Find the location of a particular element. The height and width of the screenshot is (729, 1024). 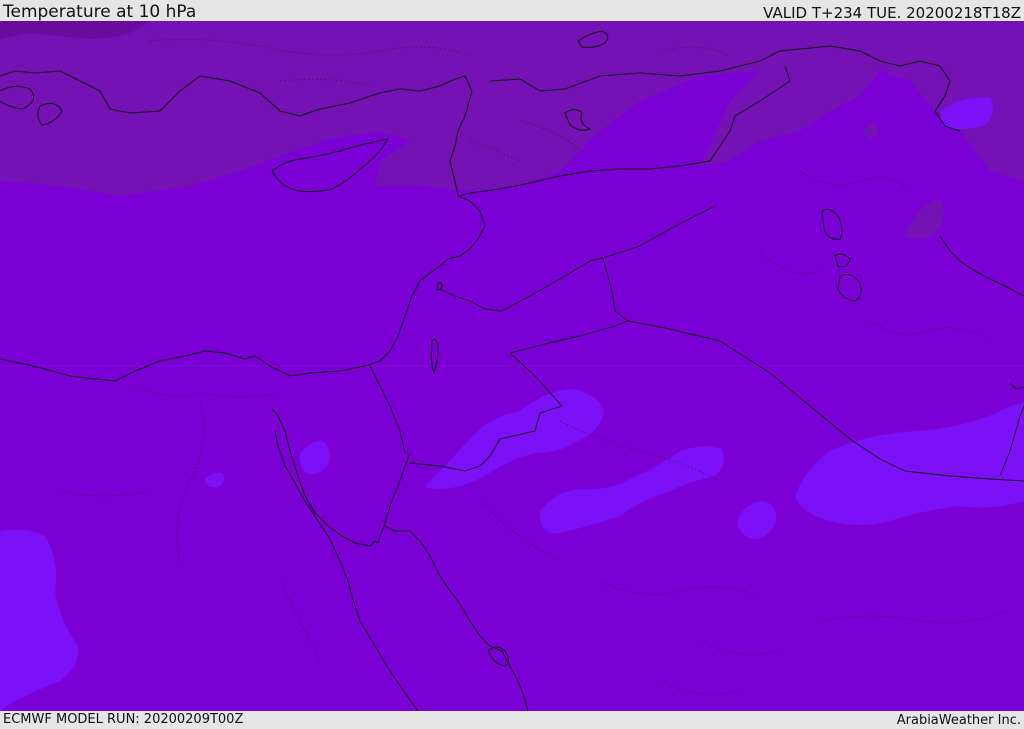

model-run-label: ECMWF MODEL RUN: 20200209T00Z is located at coordinates (123, 719).